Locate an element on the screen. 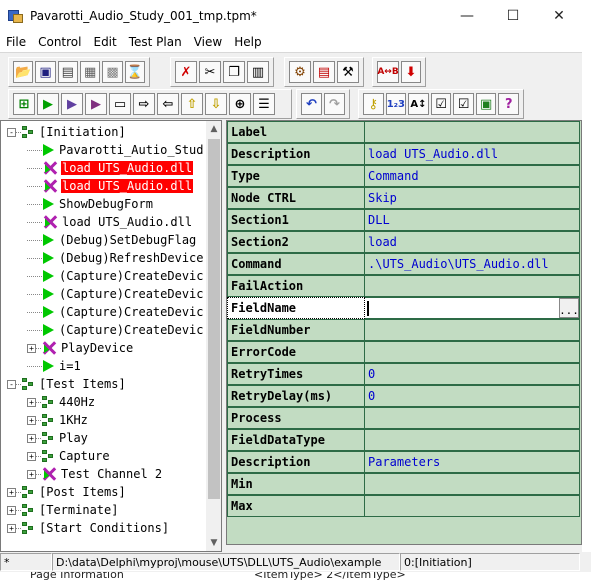 The image size is (591, 581). minimize-button: — is located at coordinates (467, 16).